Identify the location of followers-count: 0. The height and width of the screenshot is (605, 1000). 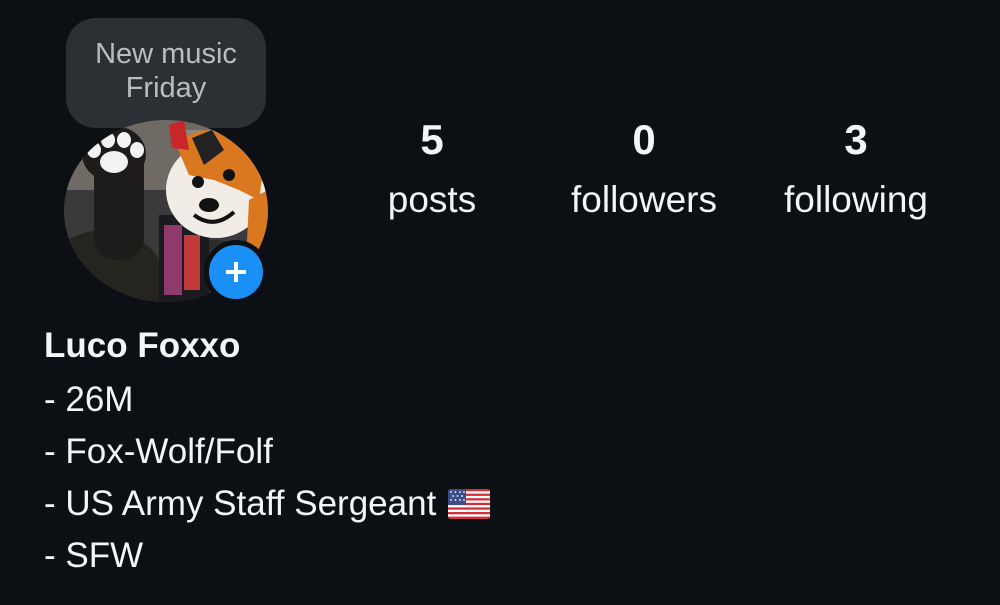
(644, 139).